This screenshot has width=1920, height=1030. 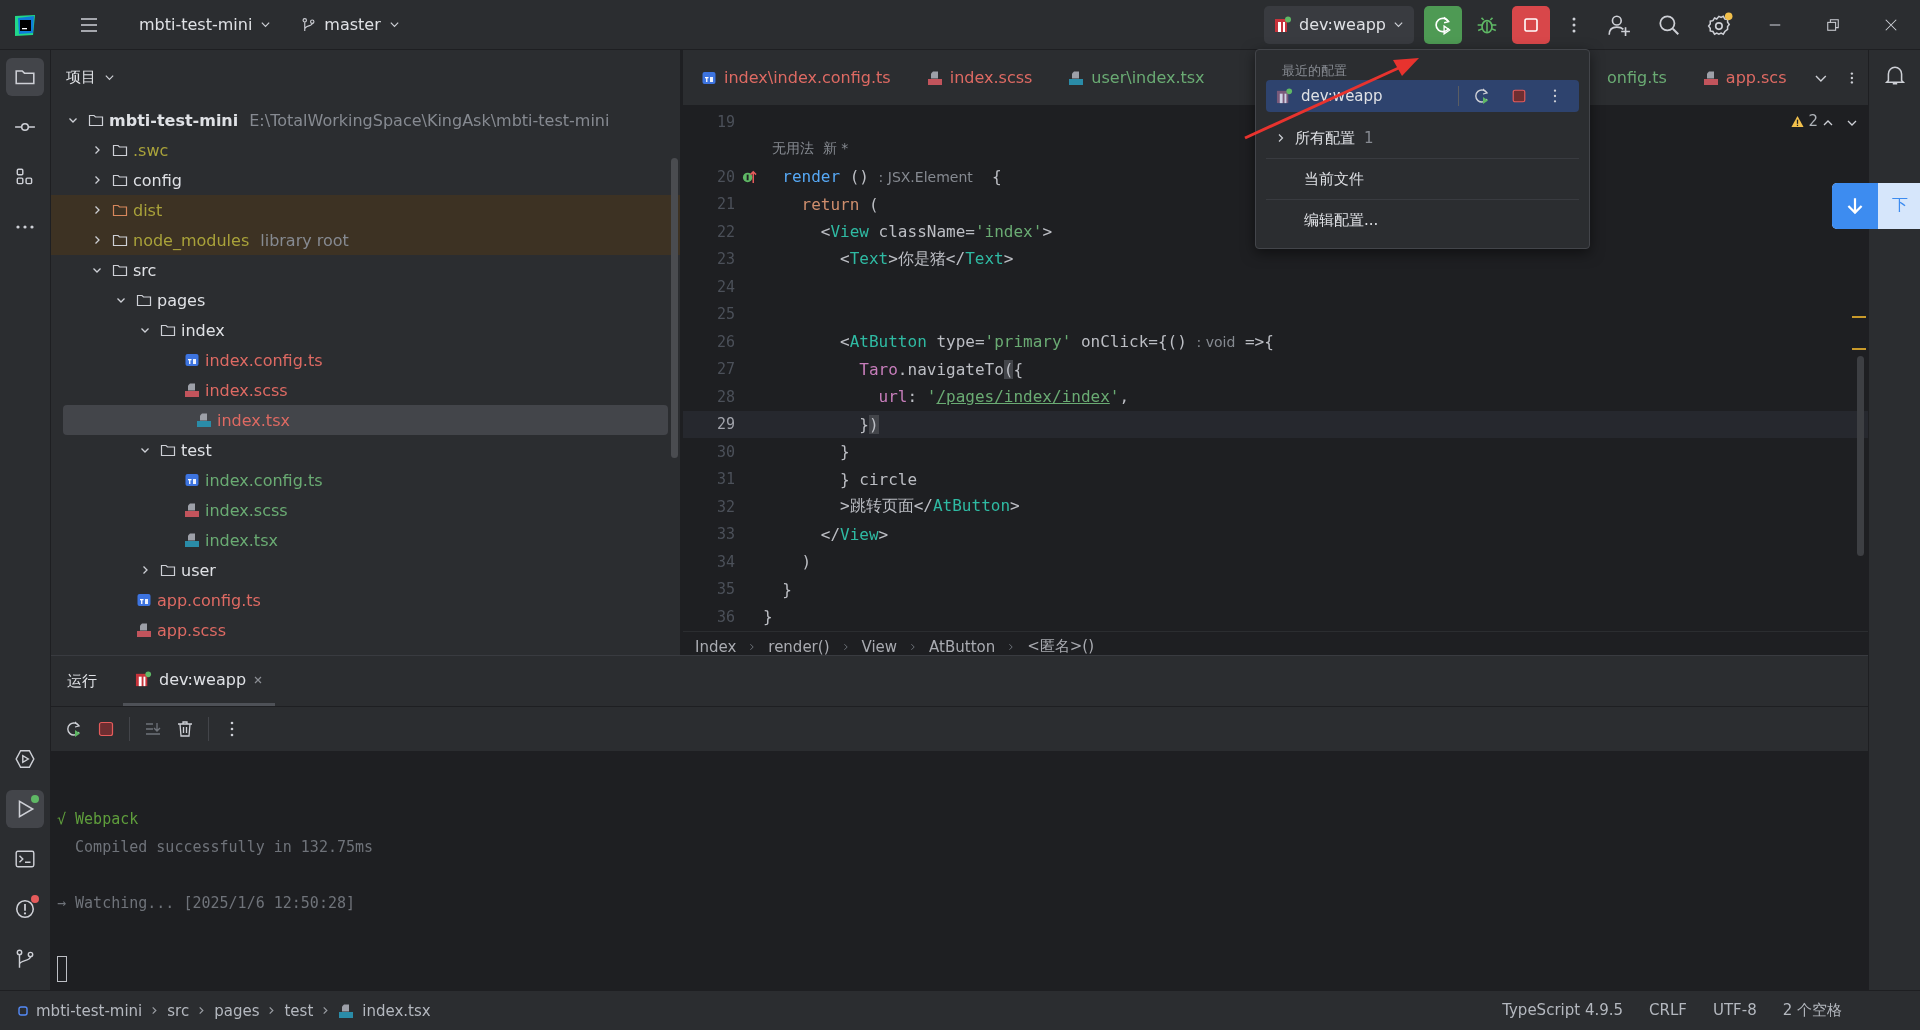 What do you see at coordinates (941, 369) in the screenshot?
I see `code-line: Taro.navigateTo({` at bounding box center [941, 369].